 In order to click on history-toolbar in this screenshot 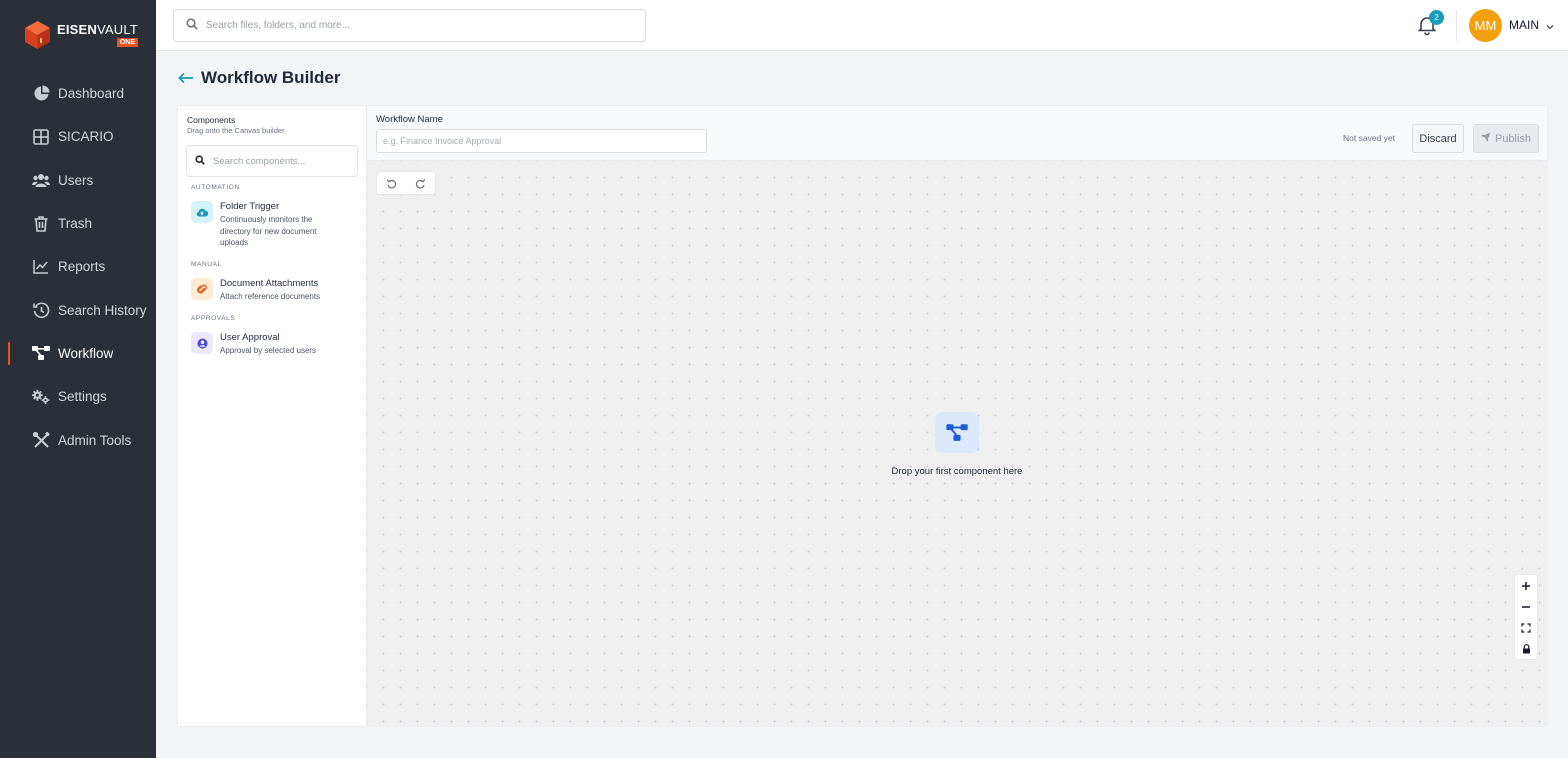, I will do `click(406, 183)`.